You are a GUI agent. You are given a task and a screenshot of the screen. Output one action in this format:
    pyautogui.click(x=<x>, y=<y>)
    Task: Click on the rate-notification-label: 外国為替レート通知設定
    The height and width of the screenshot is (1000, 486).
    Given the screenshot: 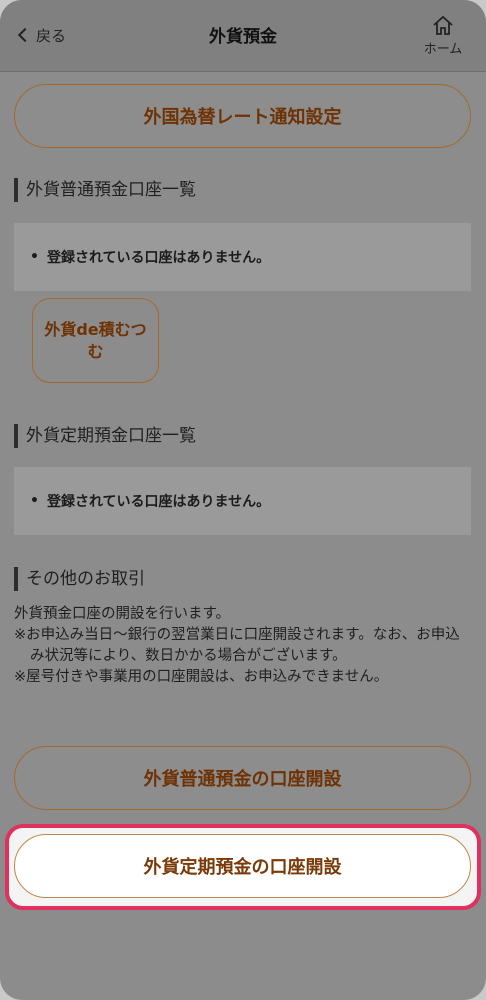 What is the action you would take?
    pyautogui.click(x=242, y=117)
    